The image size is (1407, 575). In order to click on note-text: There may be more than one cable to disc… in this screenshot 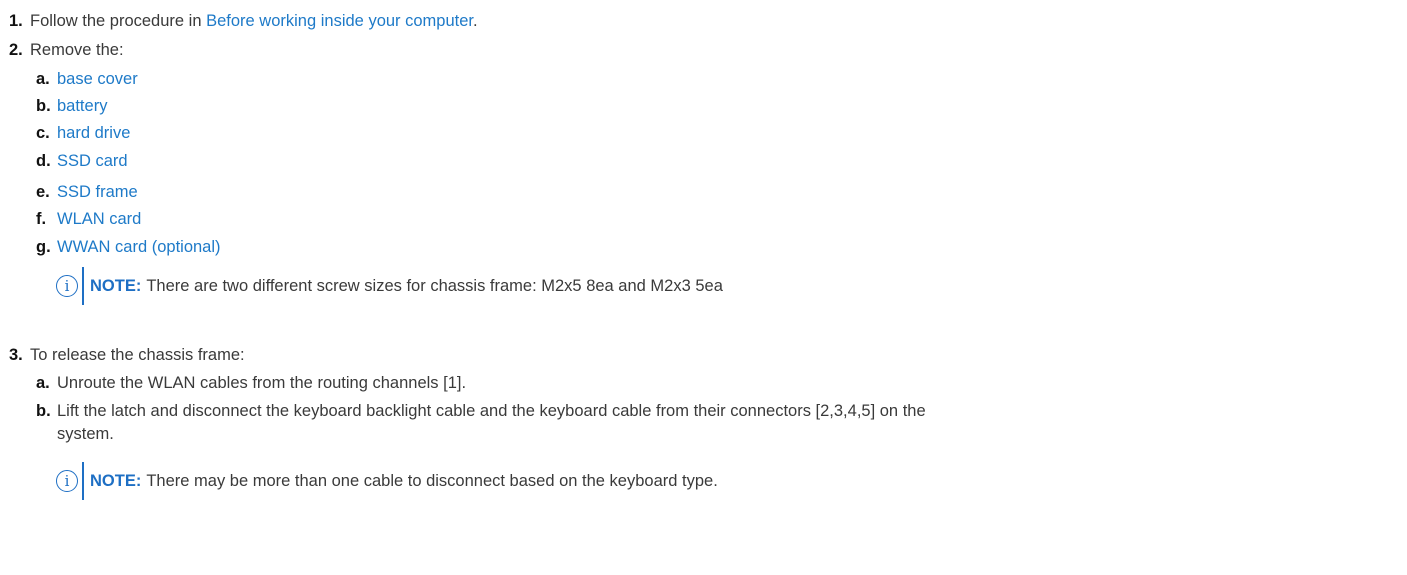, I will do `click(432, 480)`.